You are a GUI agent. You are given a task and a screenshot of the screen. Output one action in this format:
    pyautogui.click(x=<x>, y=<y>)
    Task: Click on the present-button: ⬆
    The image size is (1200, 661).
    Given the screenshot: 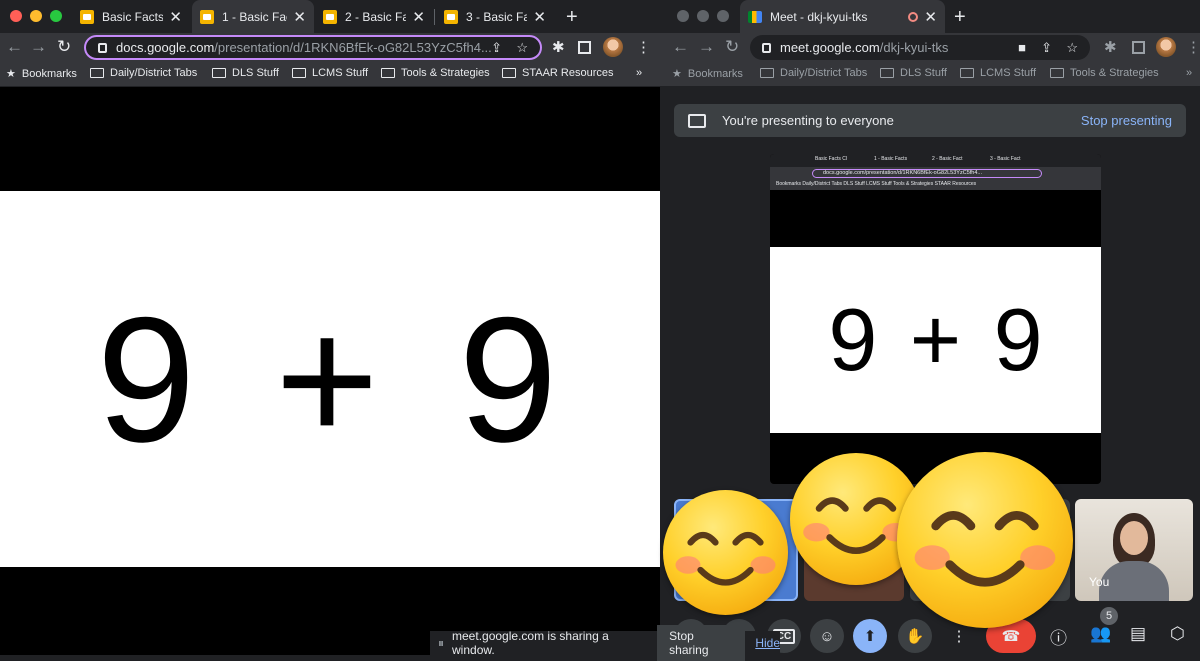 What is the action you would take?
    pyautogui.click(x=870, y=636)
    